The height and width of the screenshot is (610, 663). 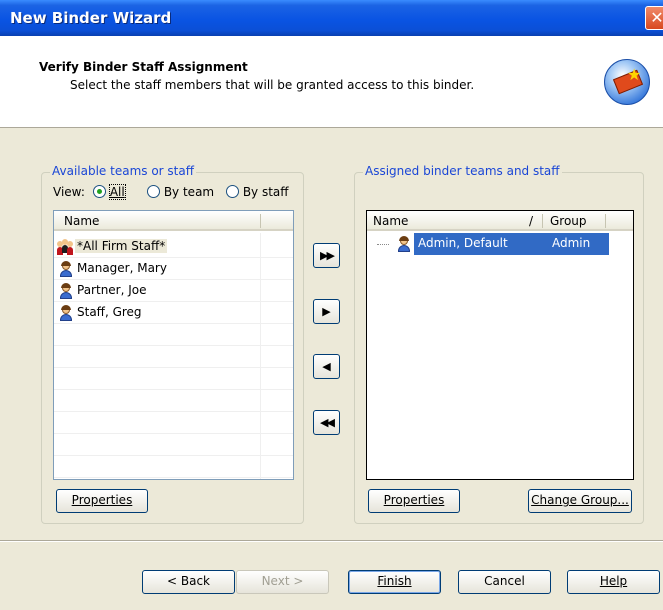 I want to click on list-item: Manager, Mary, so click(x=173, y=269).